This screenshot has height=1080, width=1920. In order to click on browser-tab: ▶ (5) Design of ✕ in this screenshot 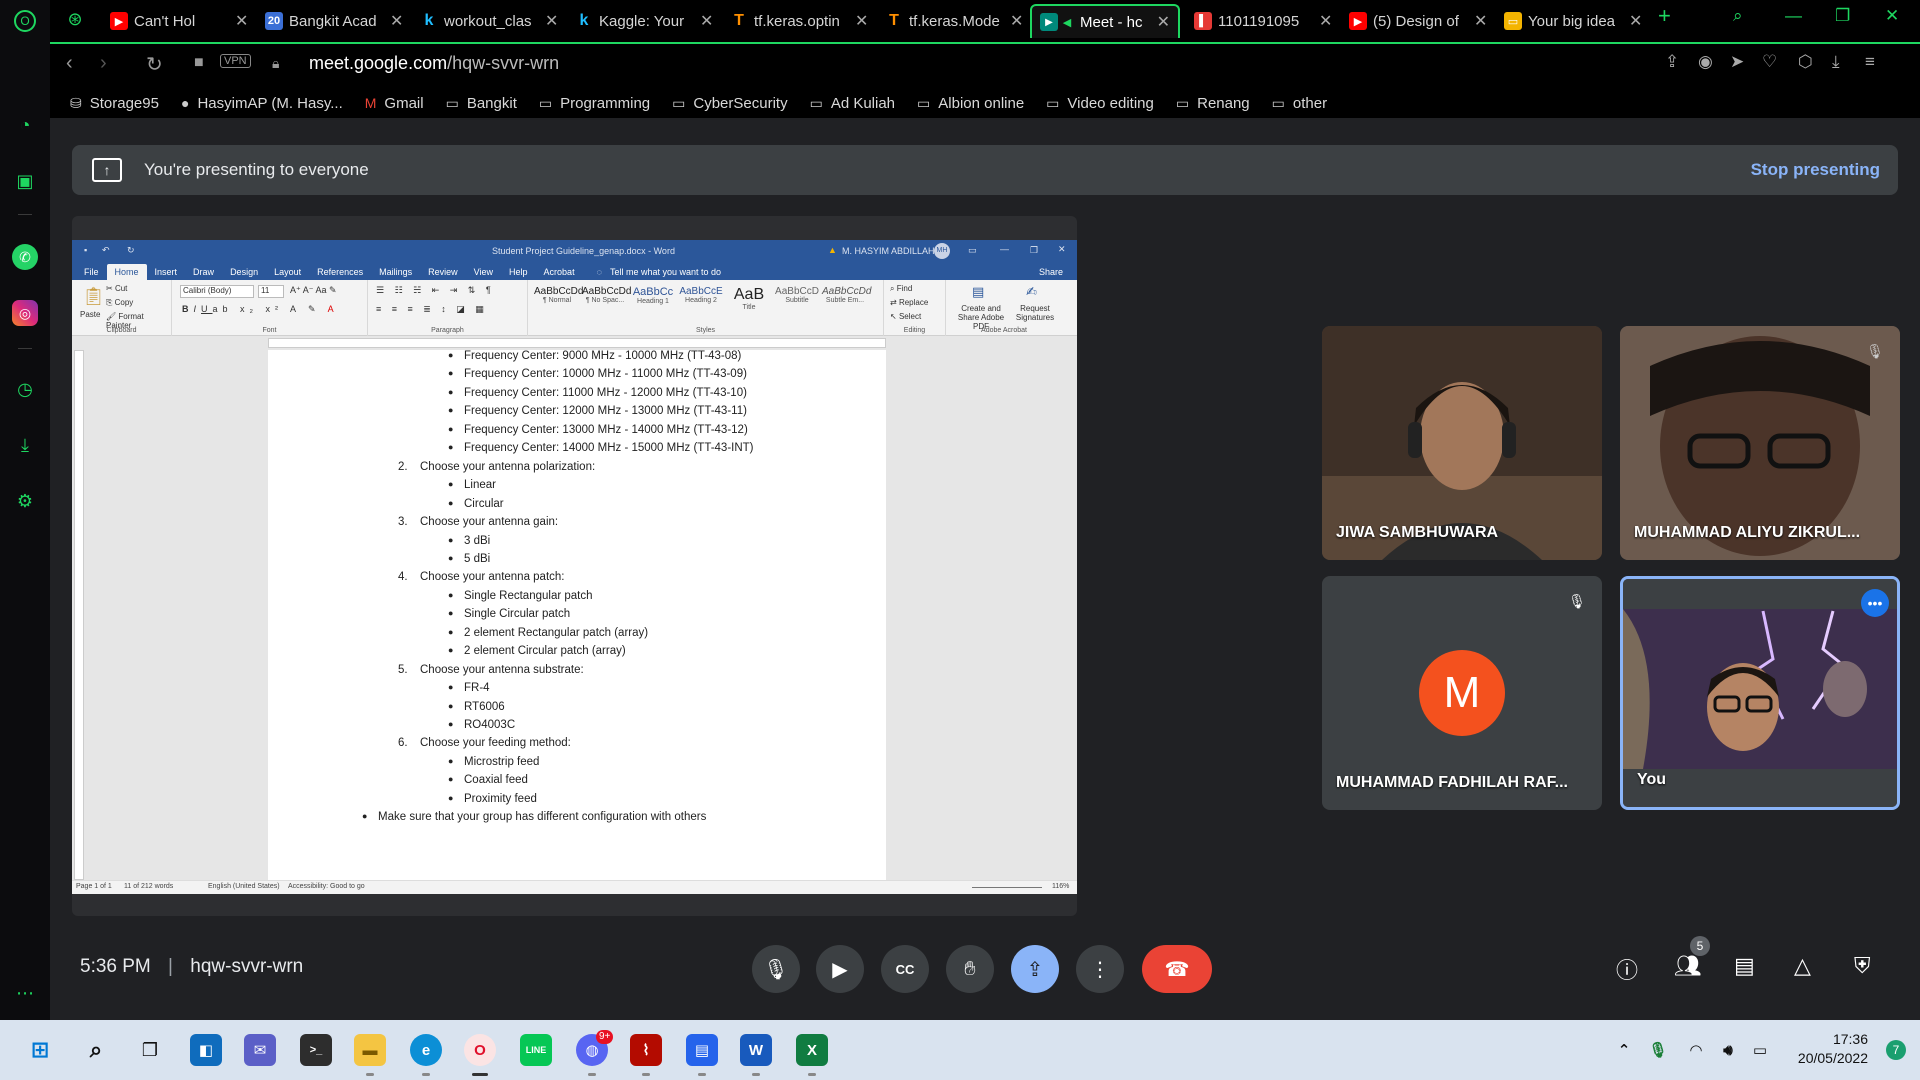, I will do `click(1418, 21)`.